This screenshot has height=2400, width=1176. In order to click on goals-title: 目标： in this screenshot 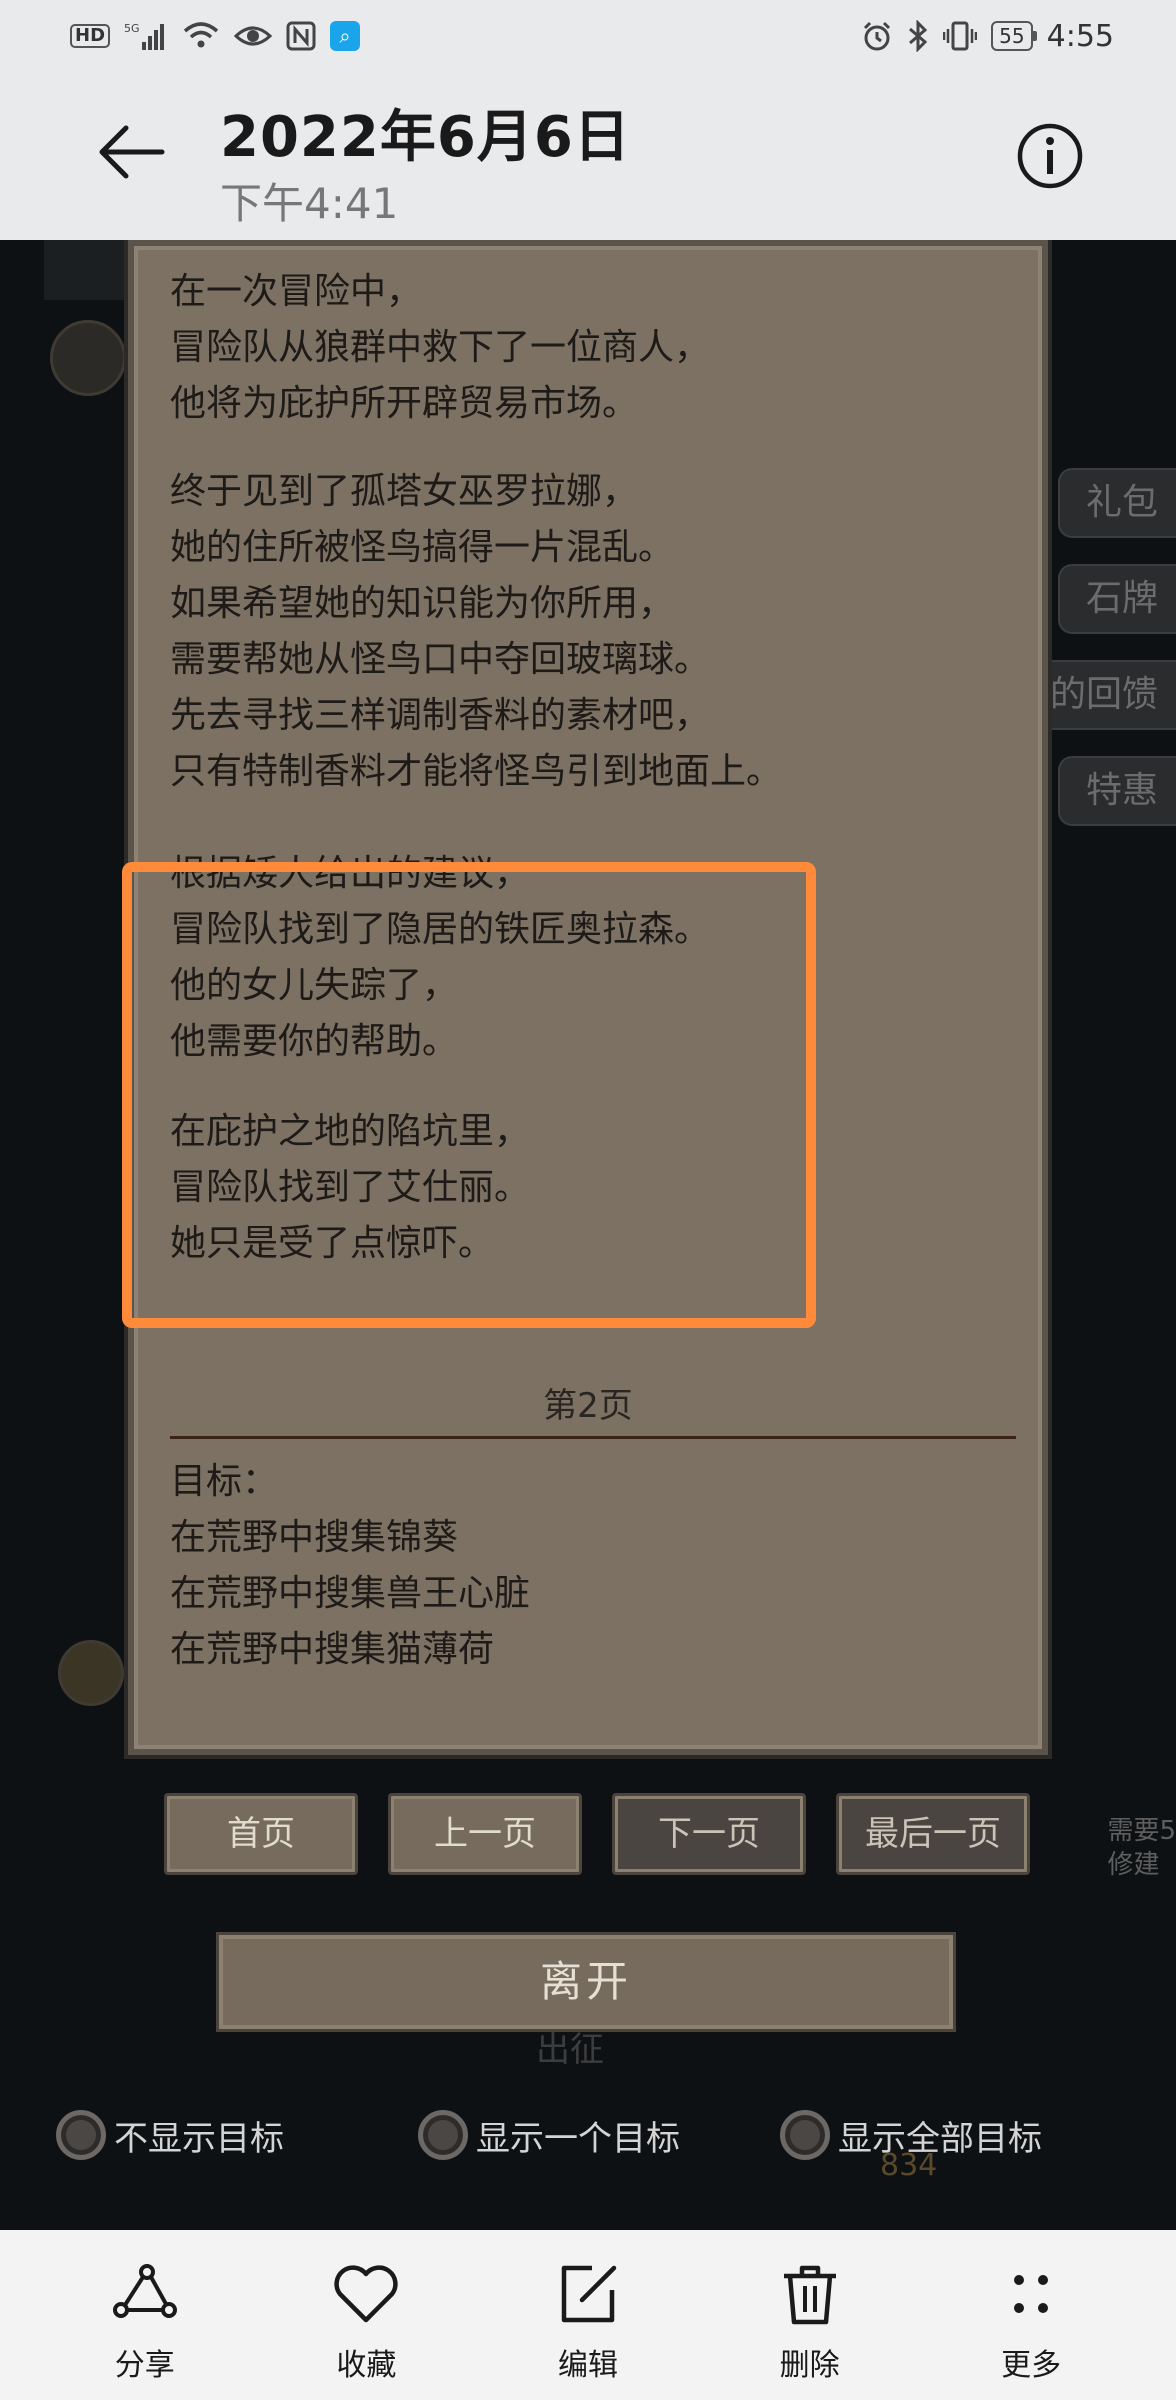, I will do `click(224, 1481)`.